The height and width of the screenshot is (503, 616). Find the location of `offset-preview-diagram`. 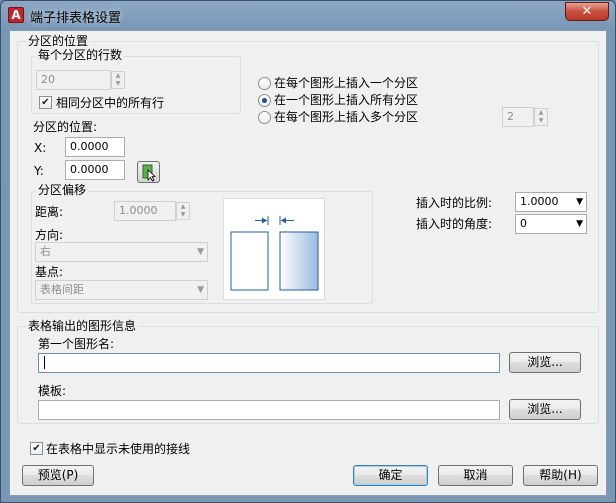

offset-preview-diagram is located at coordinates (274, 253).